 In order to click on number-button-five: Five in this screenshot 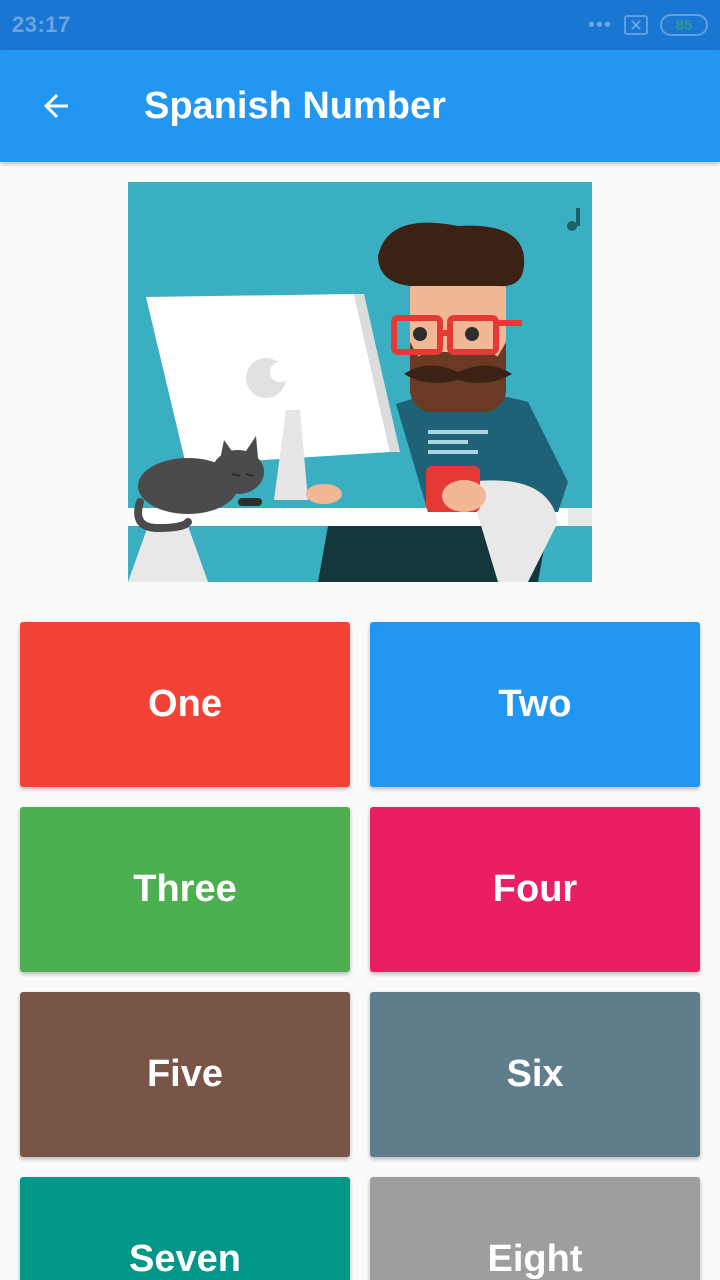, I will do `click(185, 1074)`.